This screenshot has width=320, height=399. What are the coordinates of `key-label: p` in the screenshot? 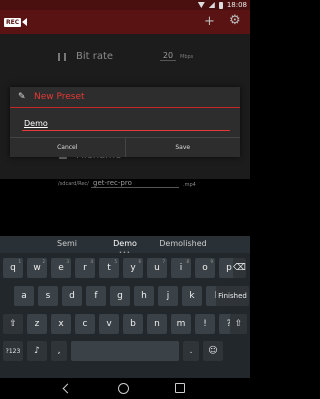 It's located at (229, 268).